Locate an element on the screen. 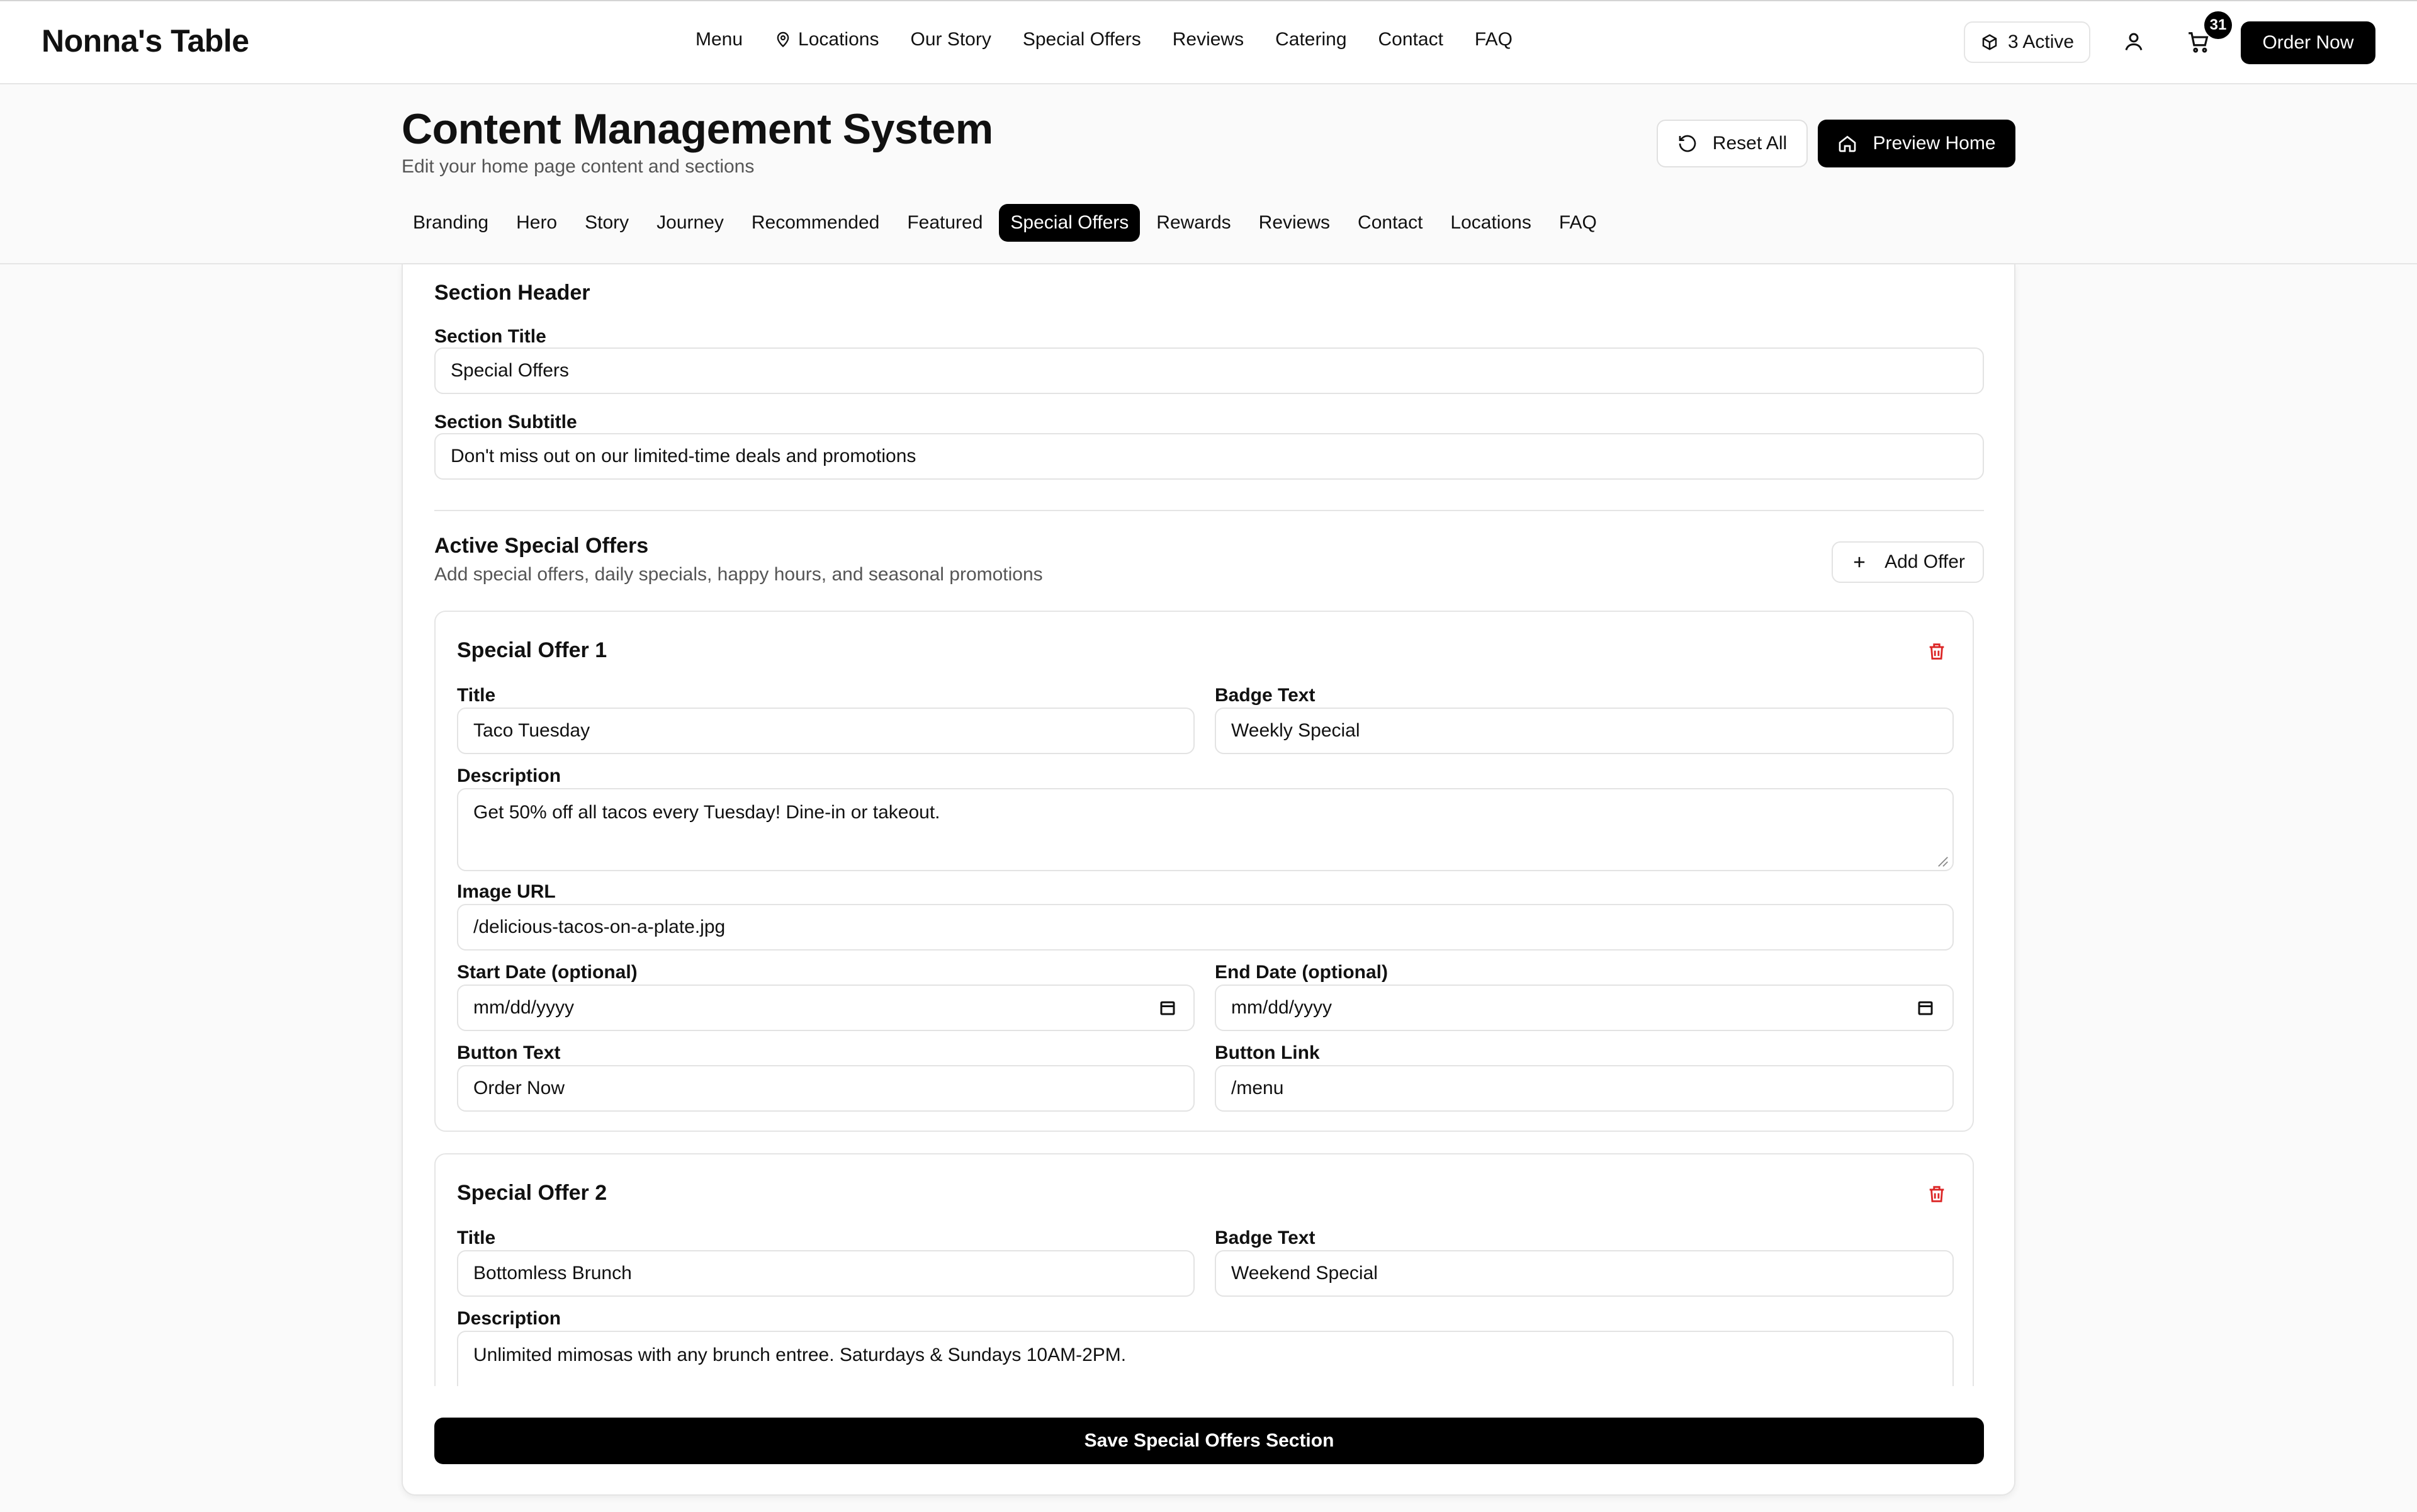  active-orders-label: 3 Active is located at coordinates (2041, 41).